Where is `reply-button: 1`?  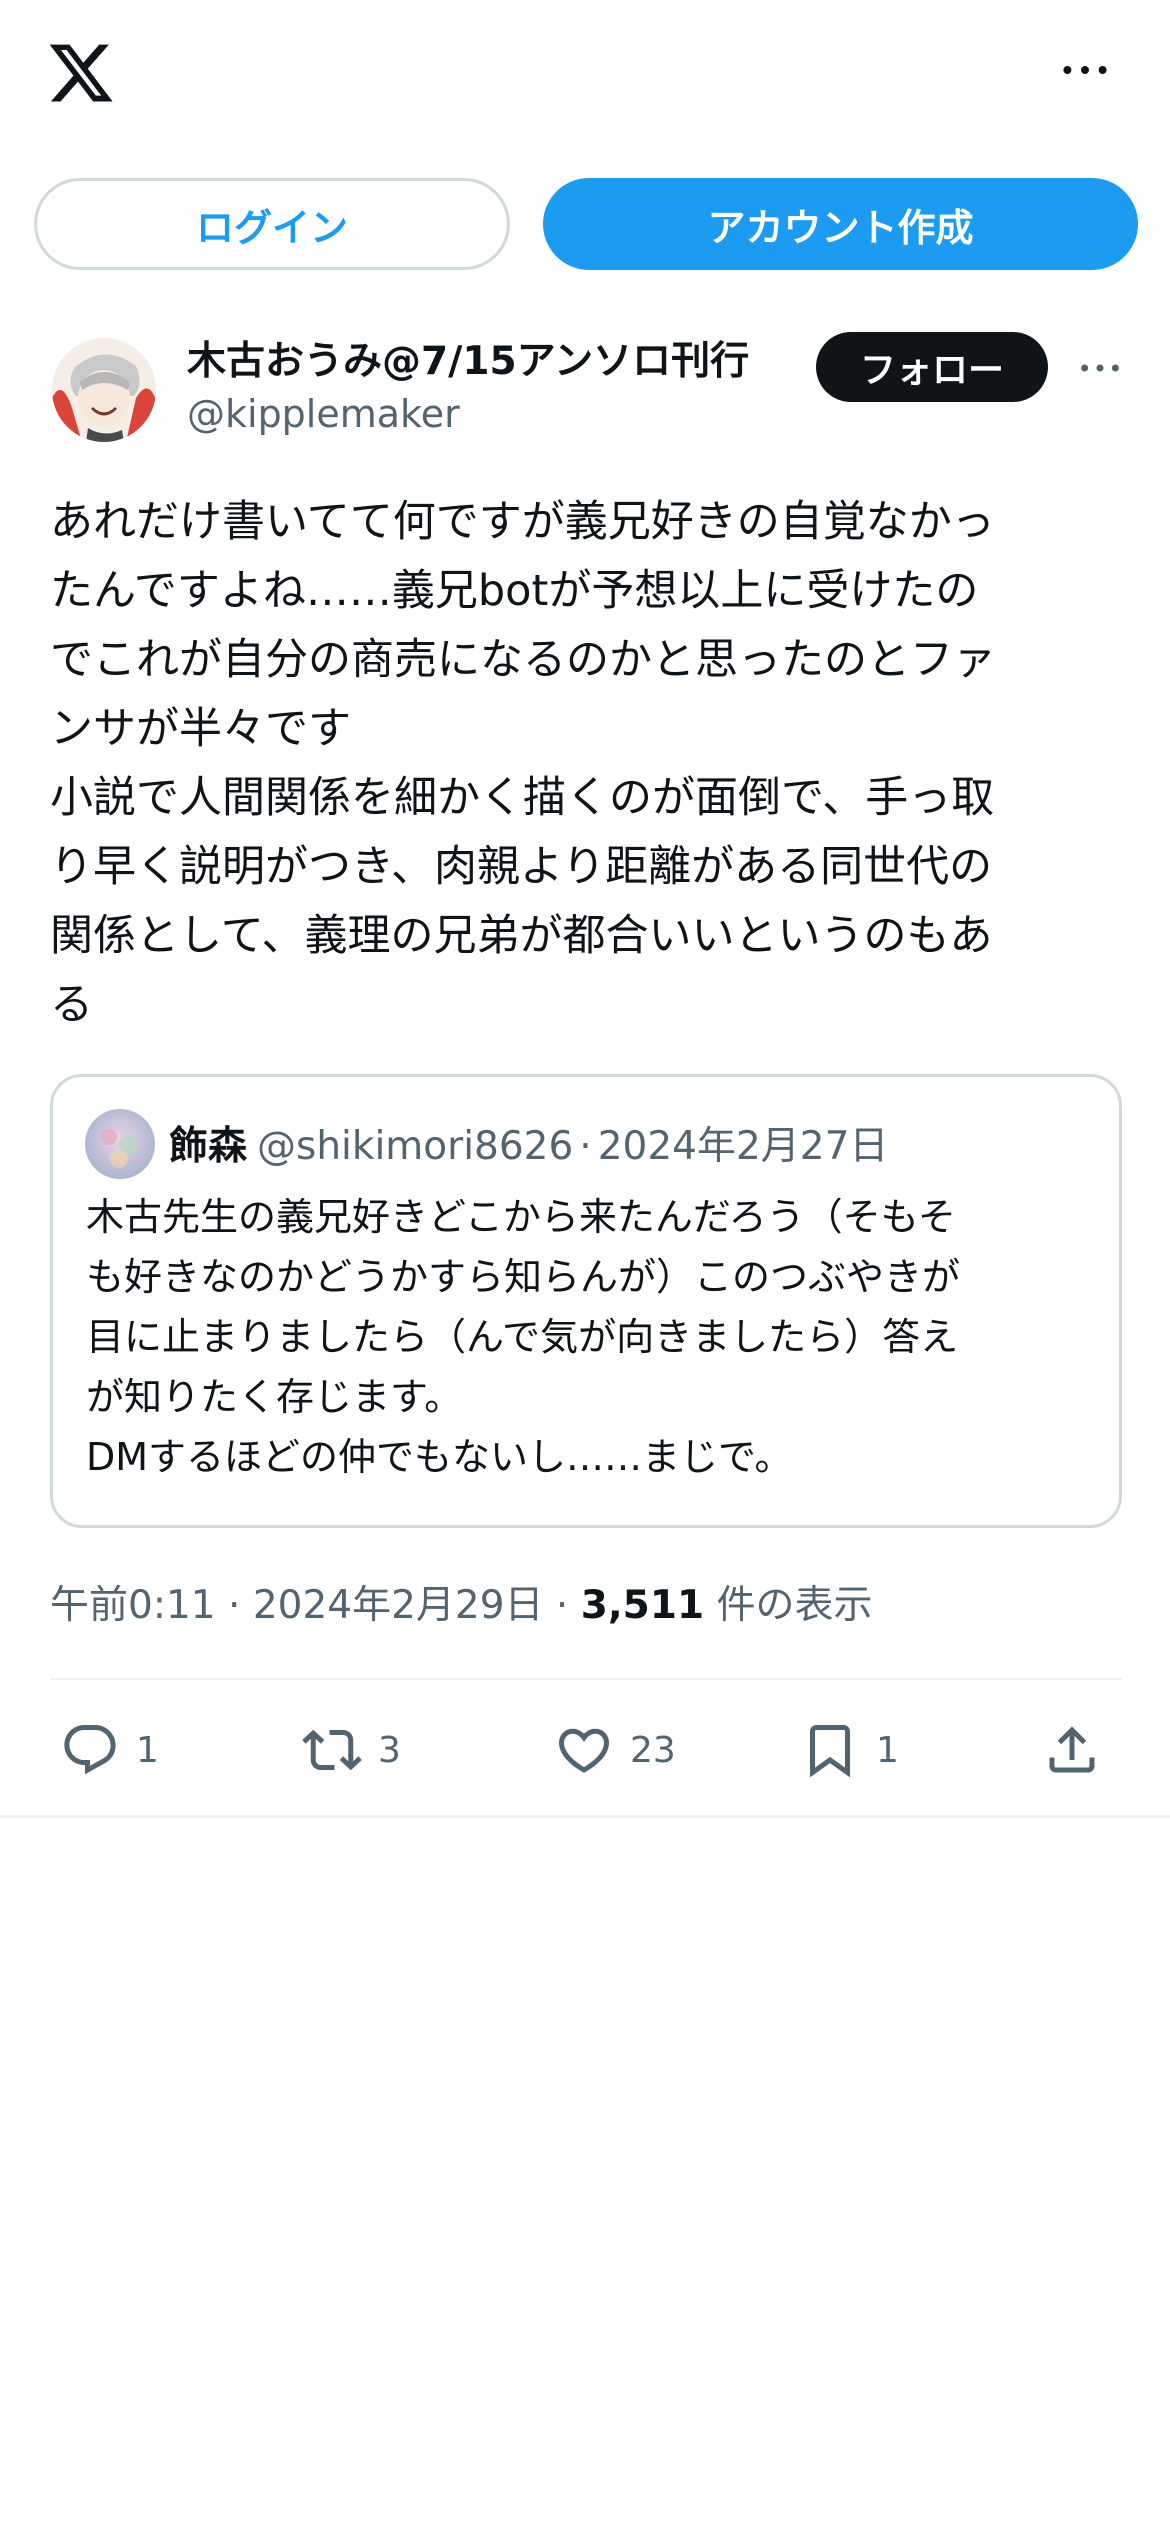
reply-button: 1 is located at coordinates (109, 1750).